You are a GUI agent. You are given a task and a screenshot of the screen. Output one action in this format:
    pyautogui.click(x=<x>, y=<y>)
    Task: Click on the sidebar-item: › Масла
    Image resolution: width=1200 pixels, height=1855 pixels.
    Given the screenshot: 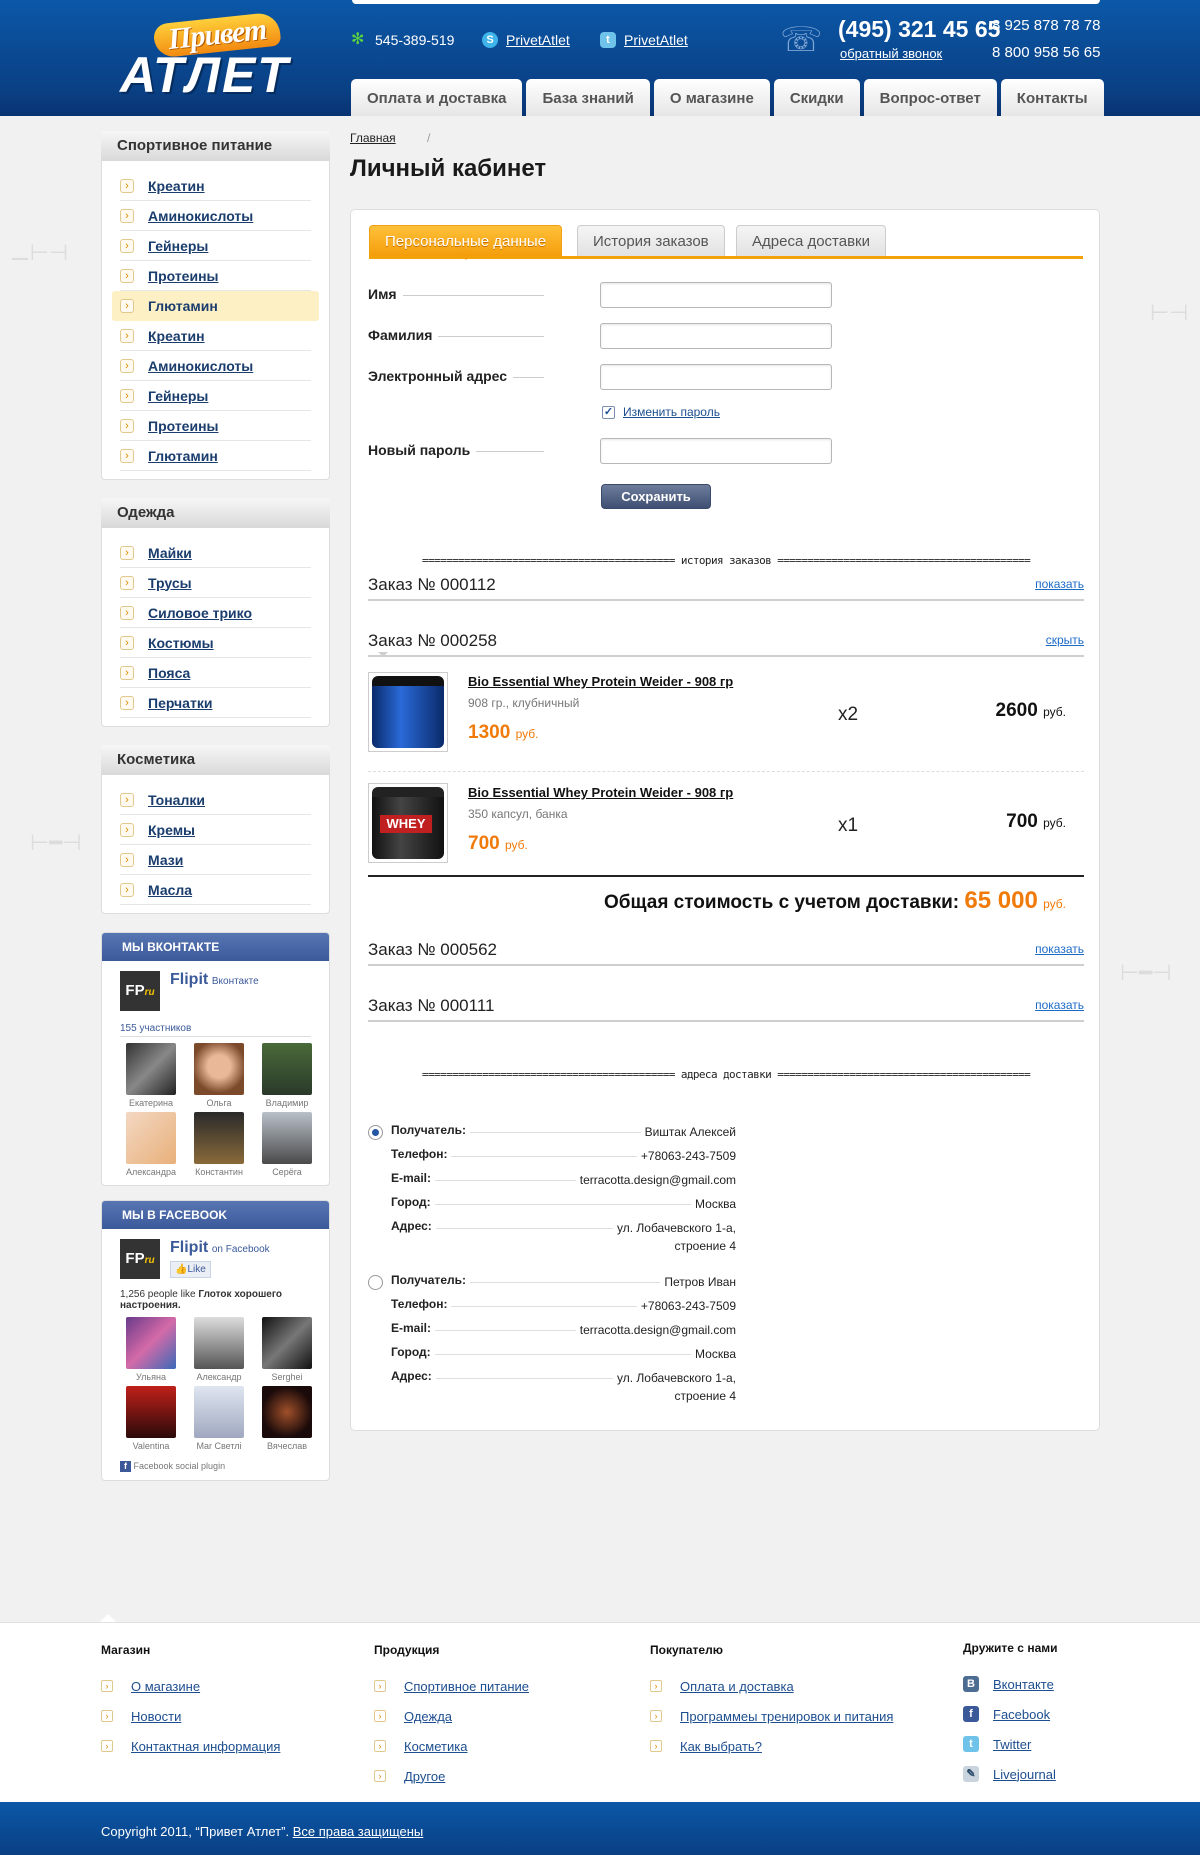 What is the action you would take?
    pyautogui.click(x=215, y=890)
    